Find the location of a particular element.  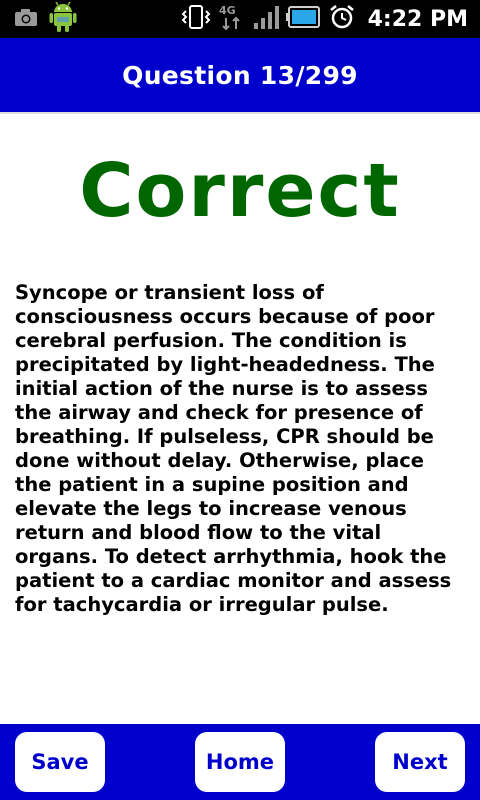

battery-icon is located at coordinates (303, 19).